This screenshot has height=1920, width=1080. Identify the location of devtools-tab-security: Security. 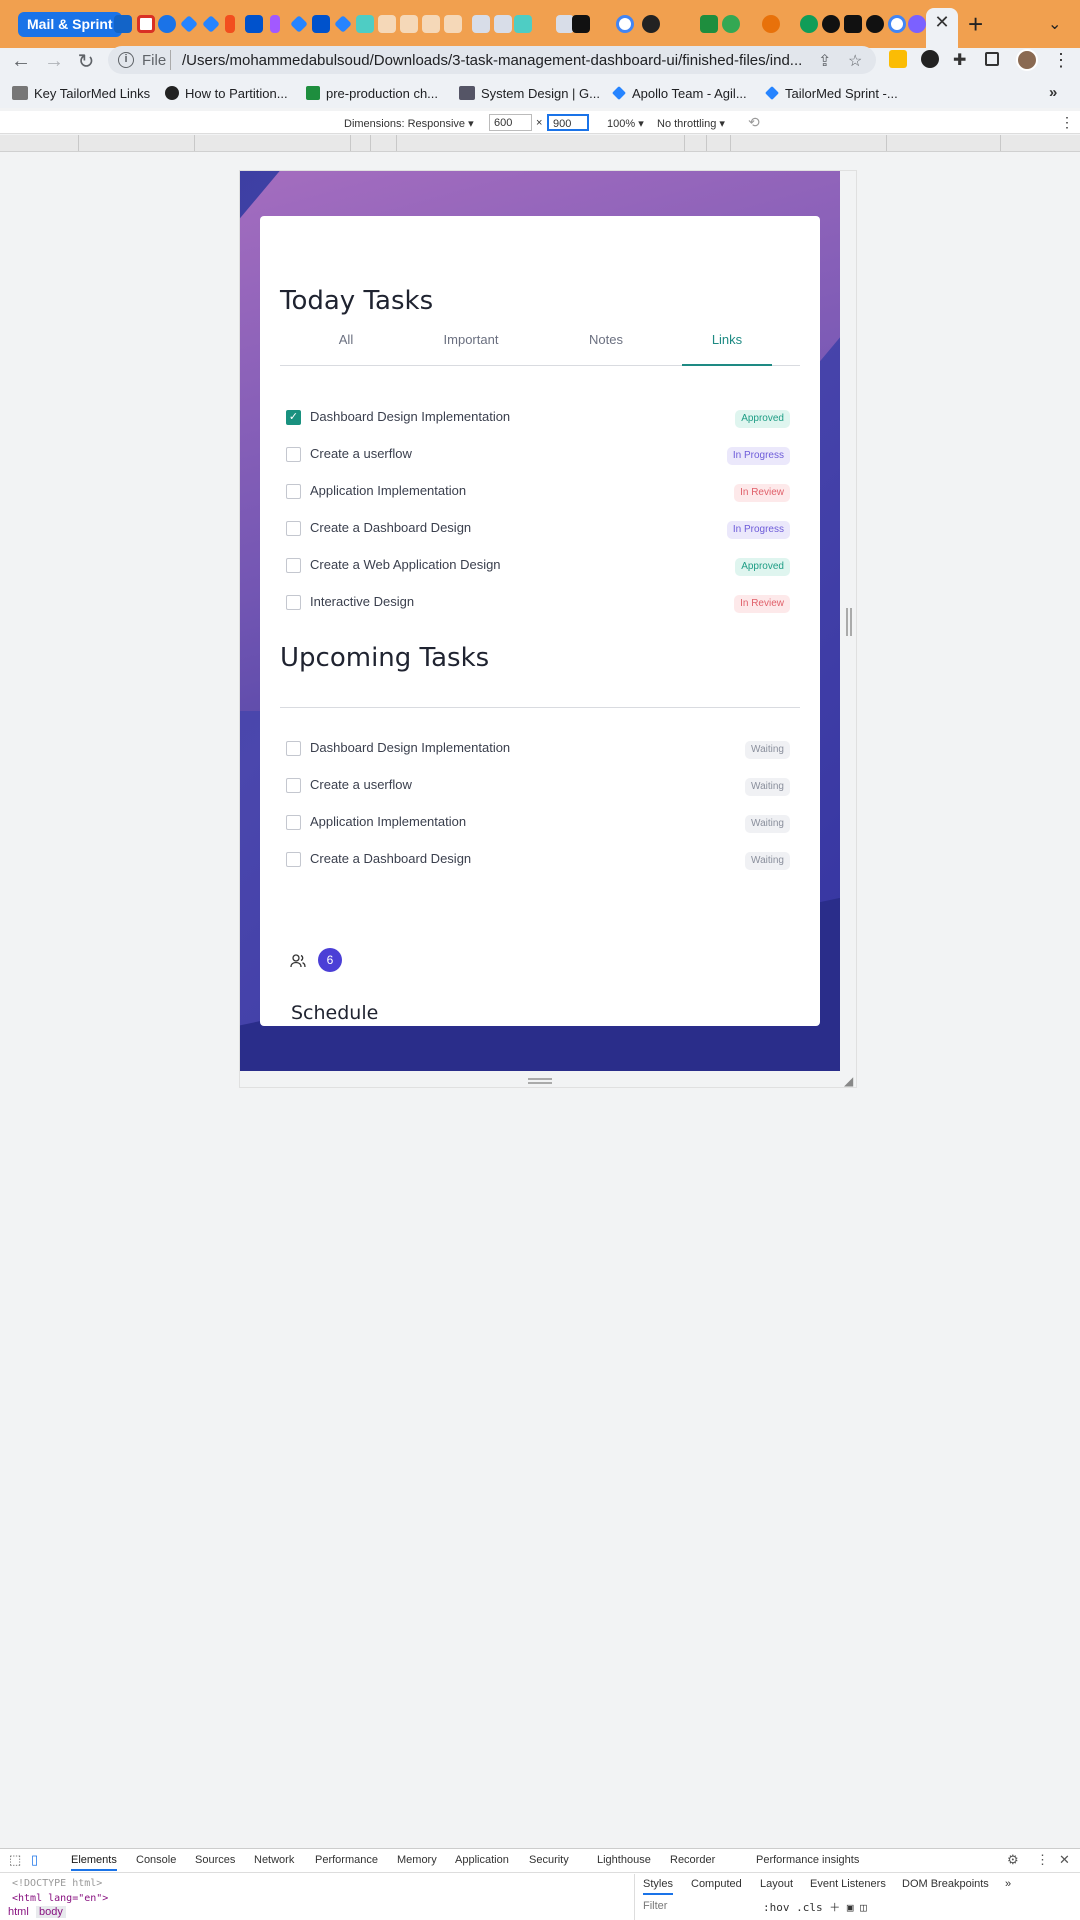
(549, 1860).